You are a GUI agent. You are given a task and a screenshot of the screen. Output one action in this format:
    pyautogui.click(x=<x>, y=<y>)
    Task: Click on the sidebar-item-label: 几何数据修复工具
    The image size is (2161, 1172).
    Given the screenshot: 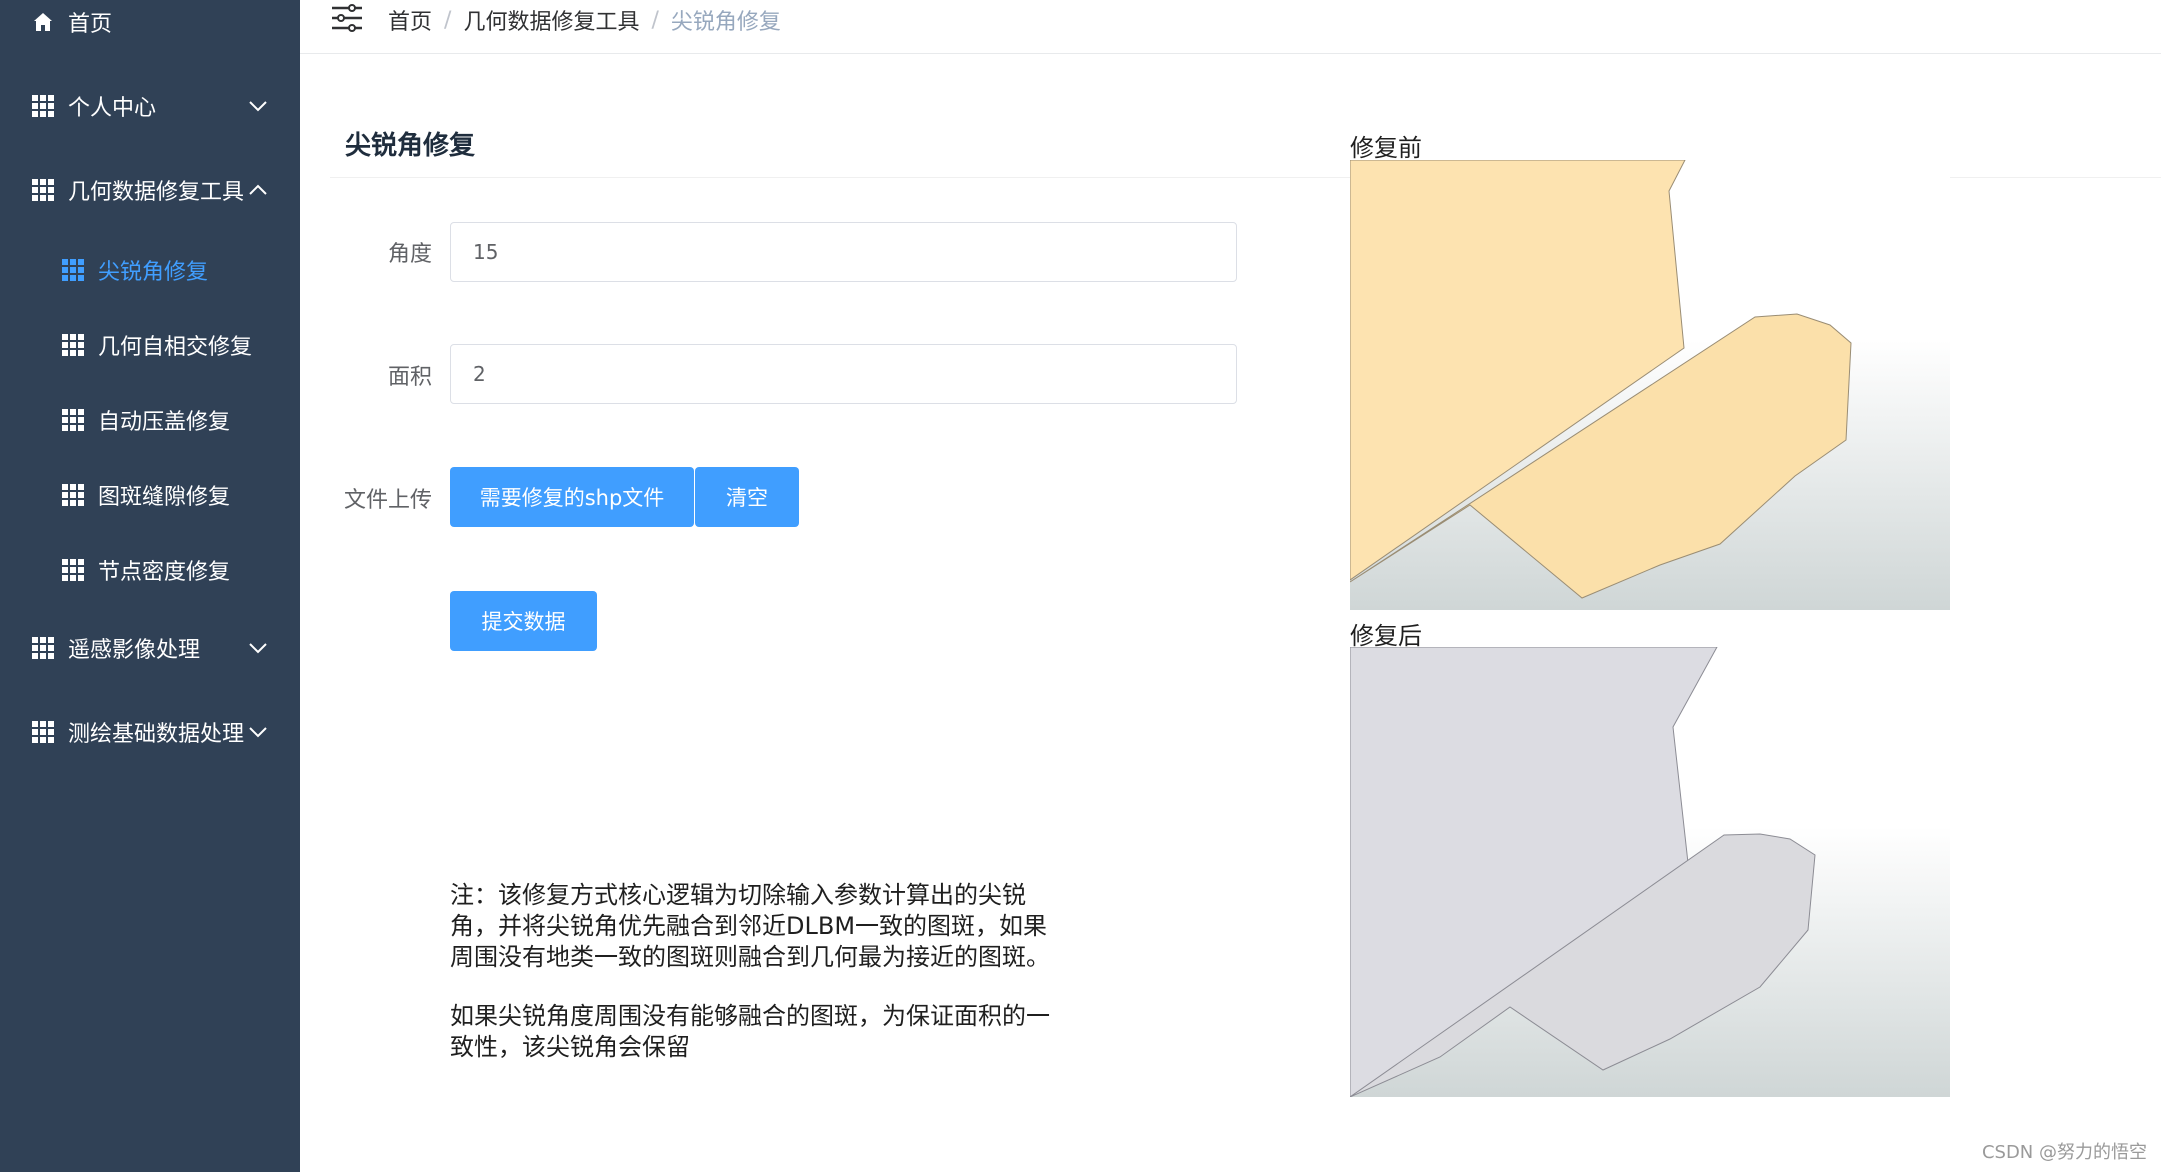 What is the action you would take?
    pyautogui.click(x=156, y=192)
    